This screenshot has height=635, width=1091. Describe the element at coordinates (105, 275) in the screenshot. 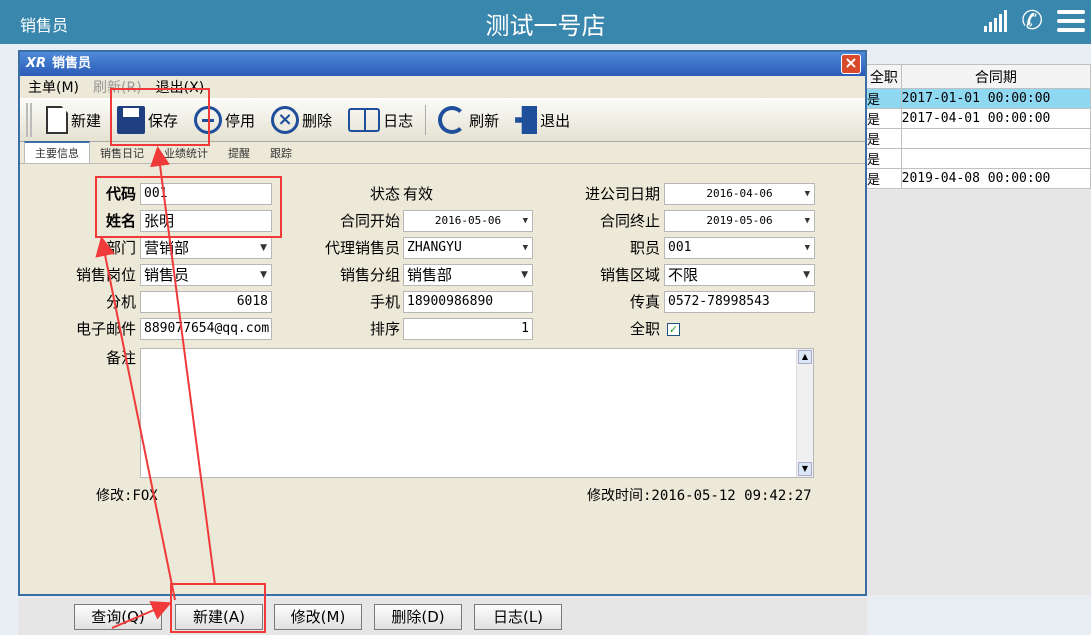

I see `position-label: 销售岗位` at that location.